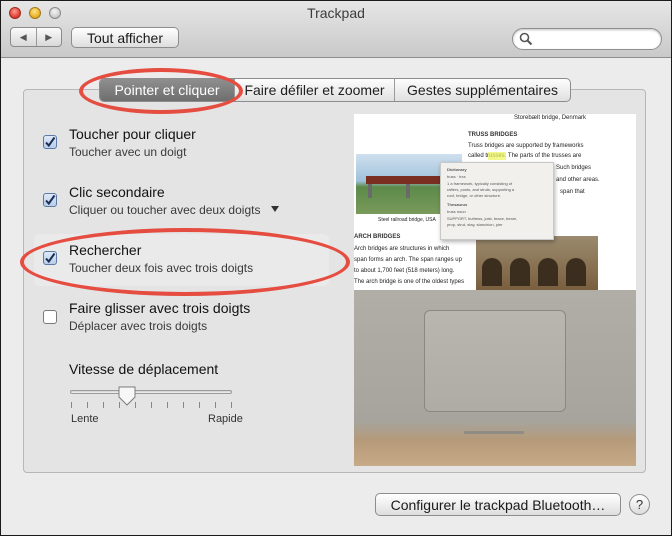 The width and height of the screenshot is (672, 536). Describe the element at coordinates (587, 39) in the screenshot. I see `search-field` at that location.